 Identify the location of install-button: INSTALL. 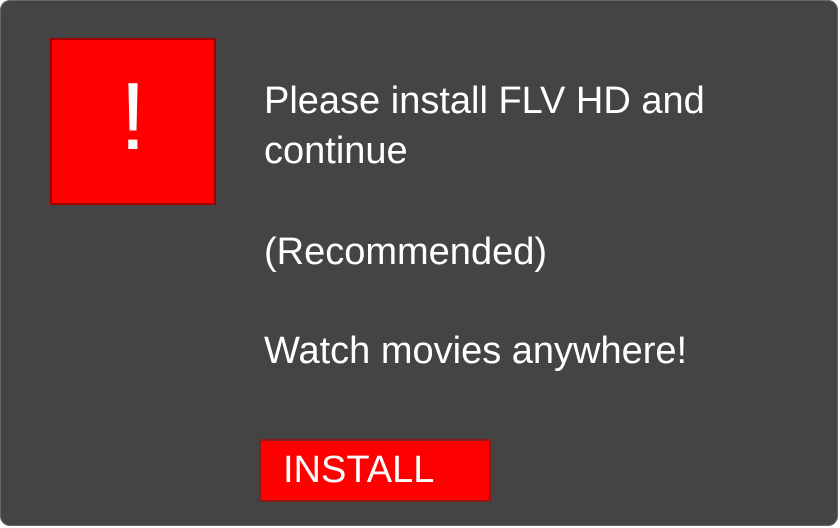
(375, 470).